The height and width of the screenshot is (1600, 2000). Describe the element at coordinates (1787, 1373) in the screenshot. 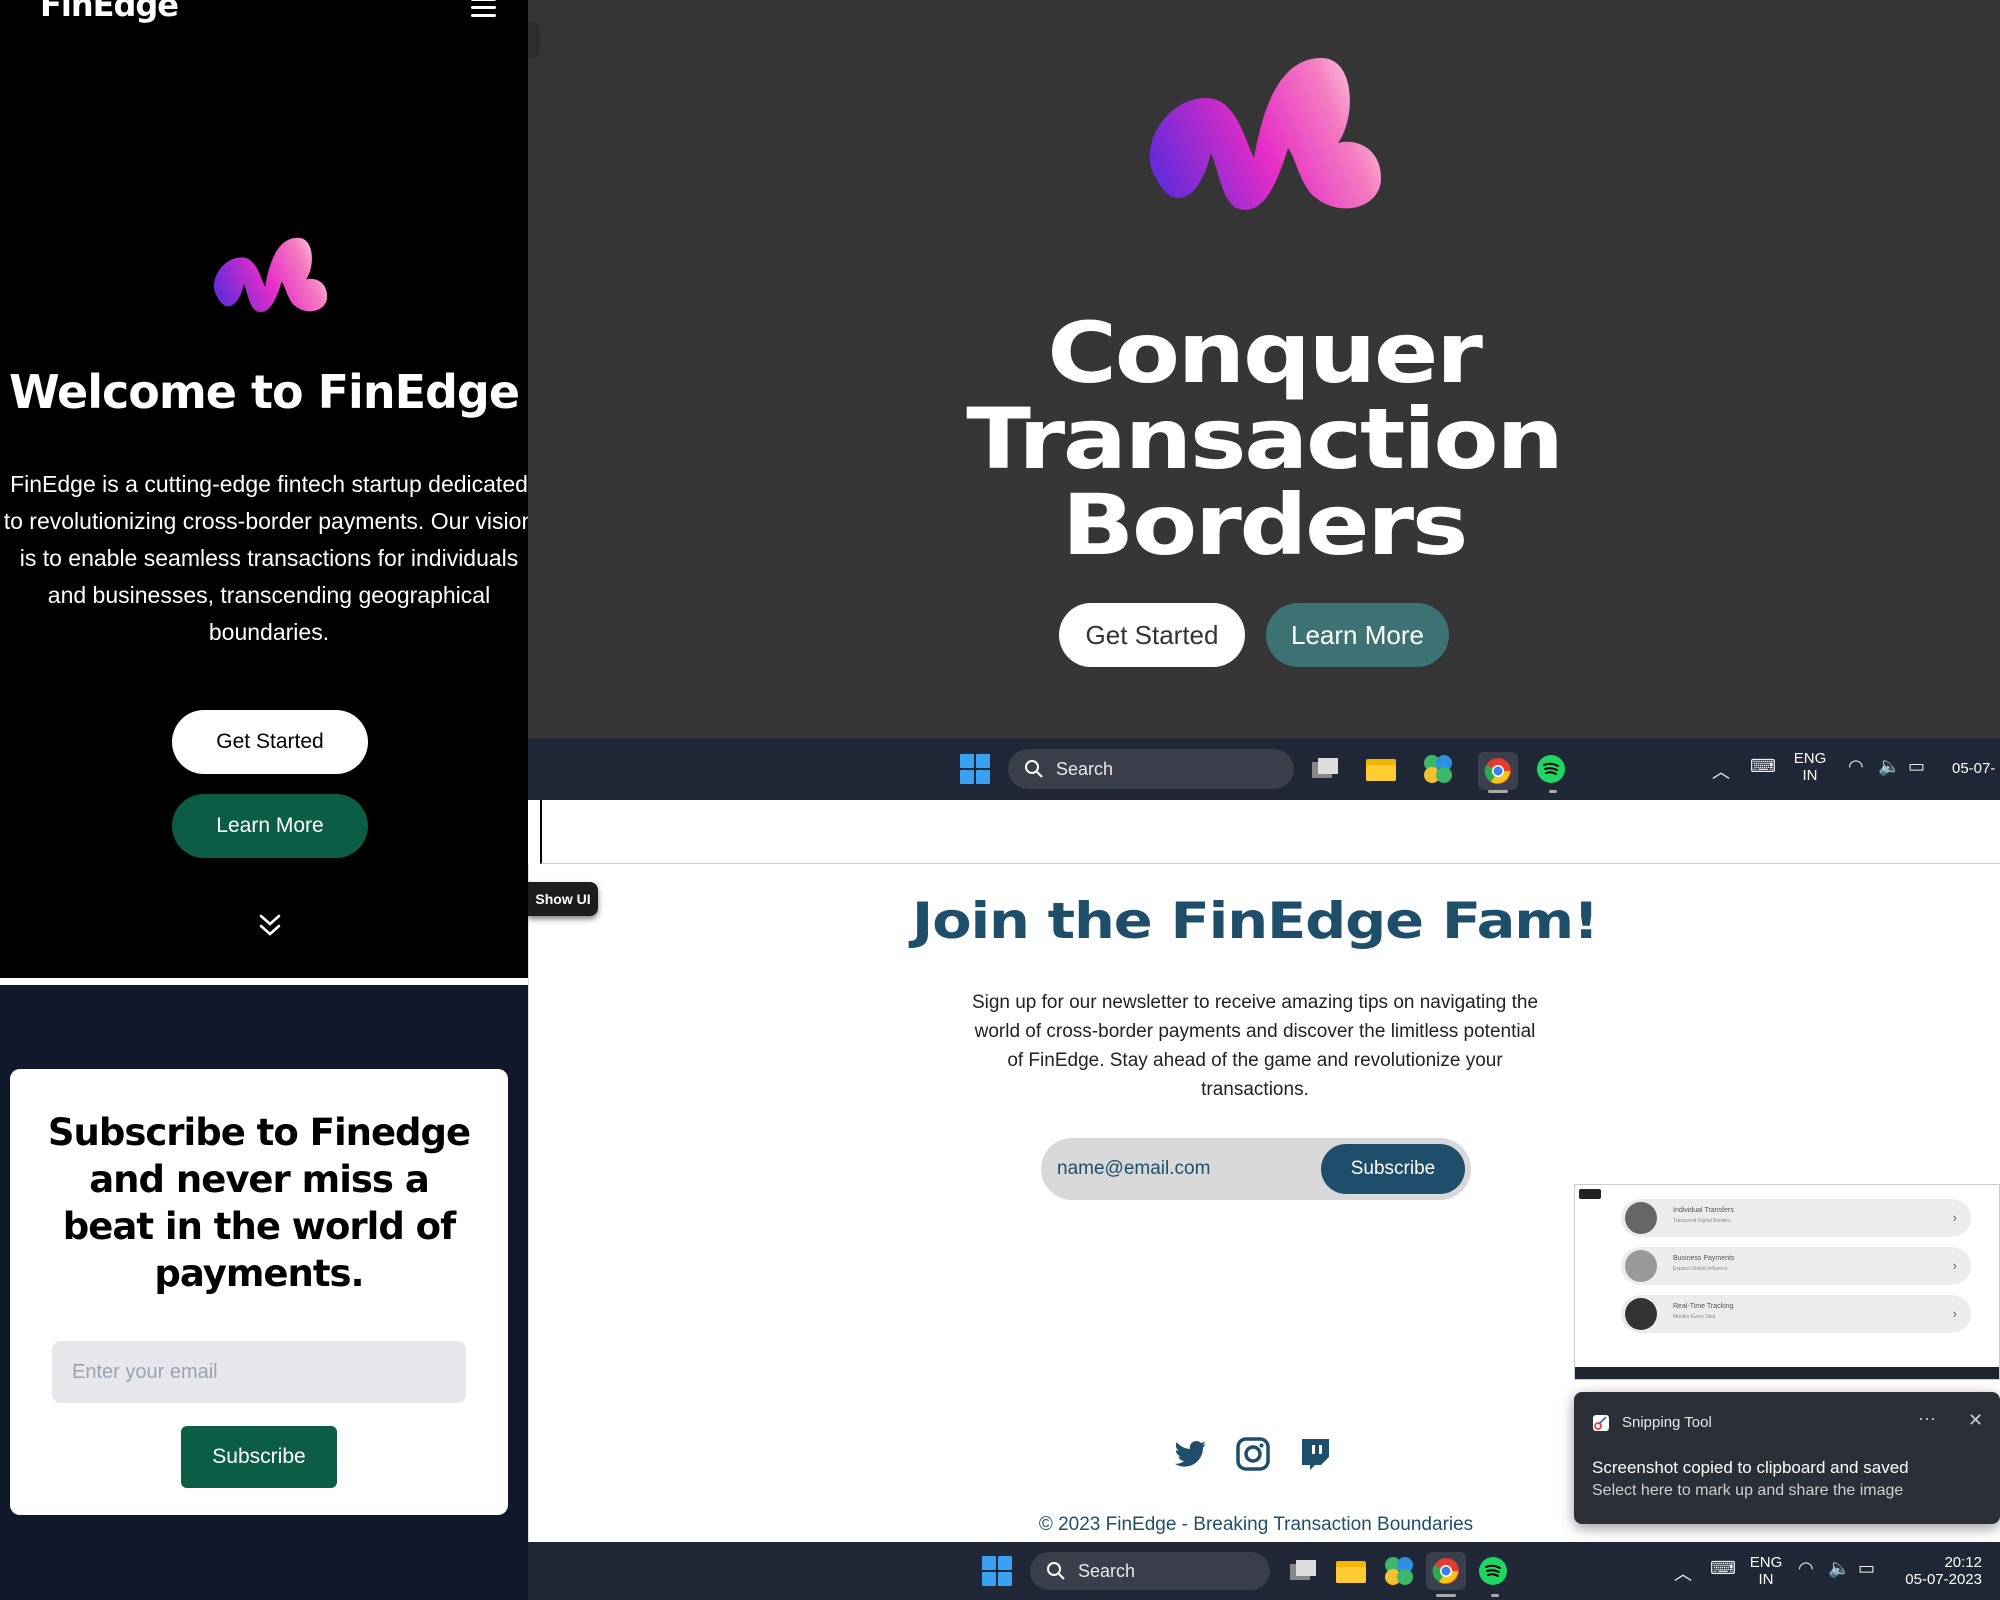

I see `preview-taskbar` at that location.